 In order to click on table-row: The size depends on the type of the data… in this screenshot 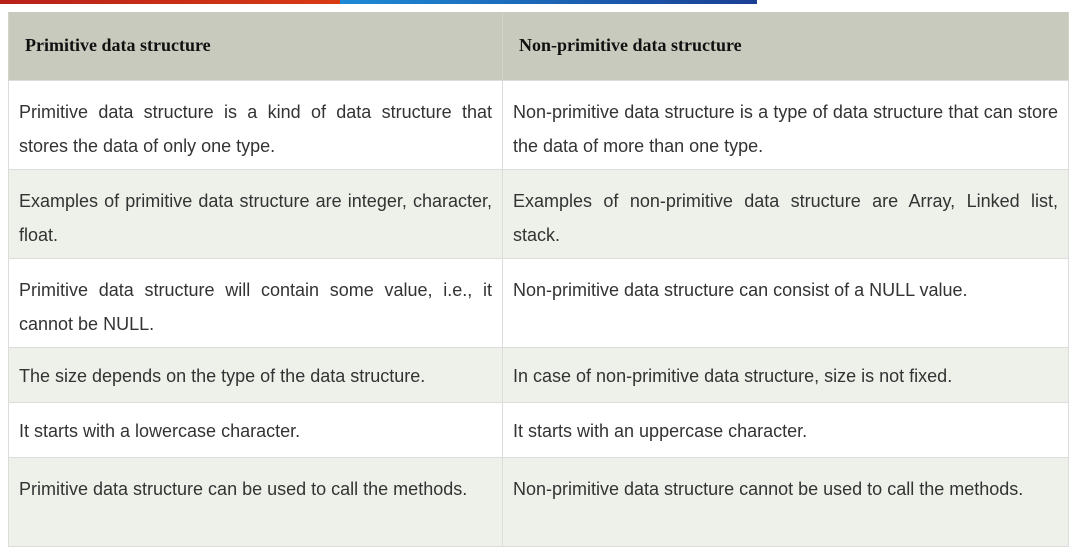, I will do `click(538, 374)`.